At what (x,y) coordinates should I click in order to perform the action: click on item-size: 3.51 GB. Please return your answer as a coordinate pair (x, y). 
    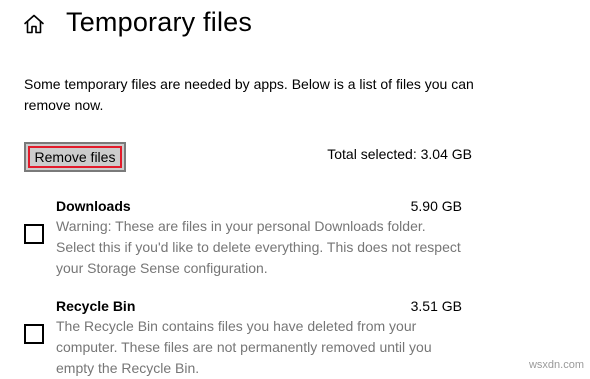
    Looking at the image, I should click on (436, 306).